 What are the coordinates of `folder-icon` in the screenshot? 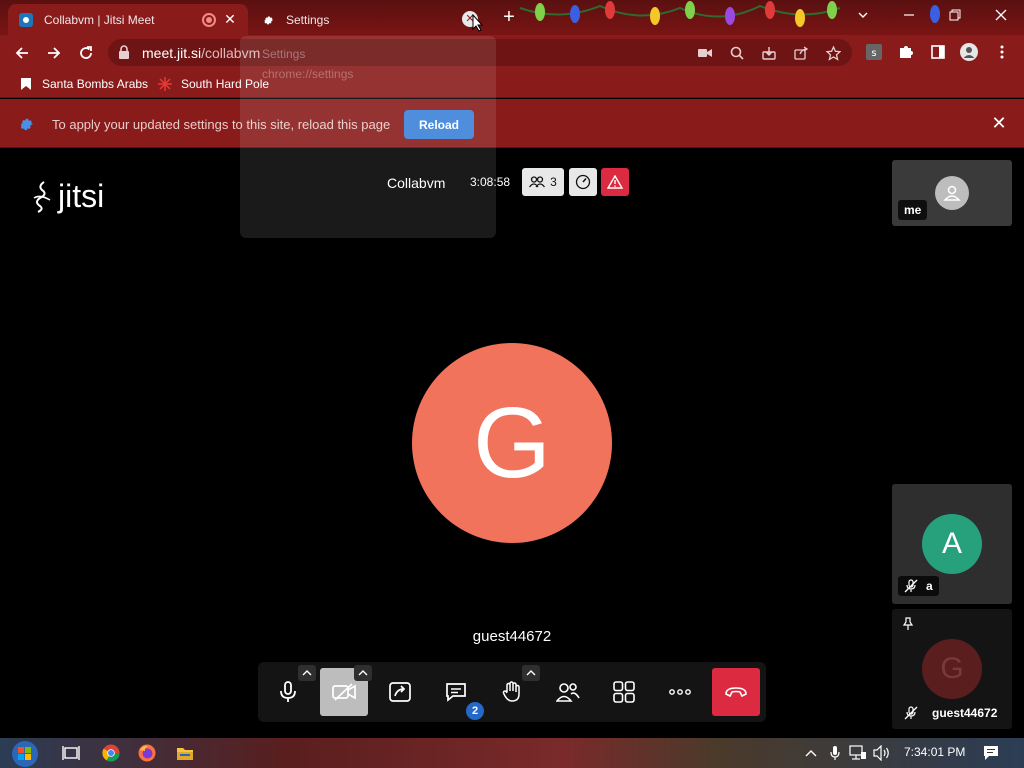 It's located at (185, 754).